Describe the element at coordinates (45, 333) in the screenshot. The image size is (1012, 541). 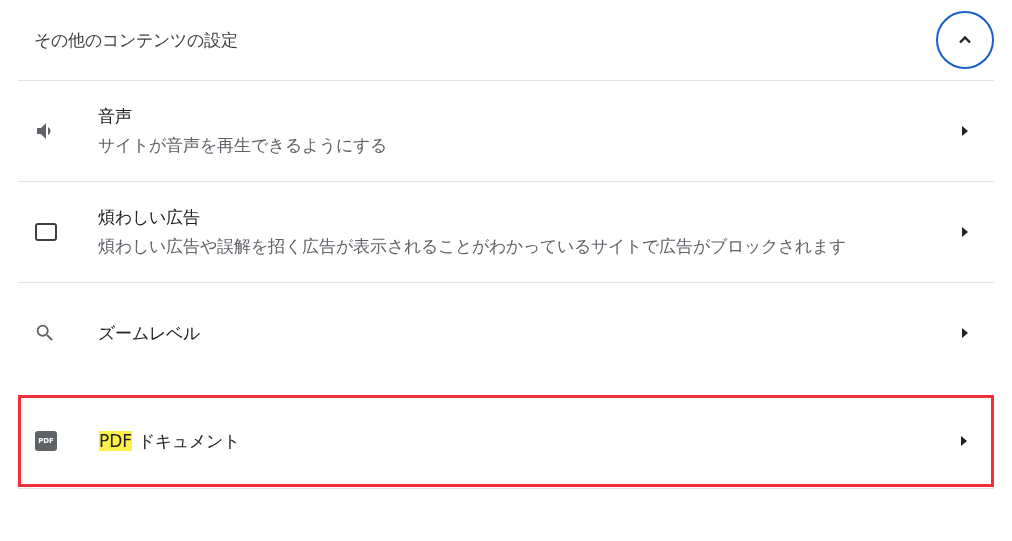
I see `search-icon` at that location.